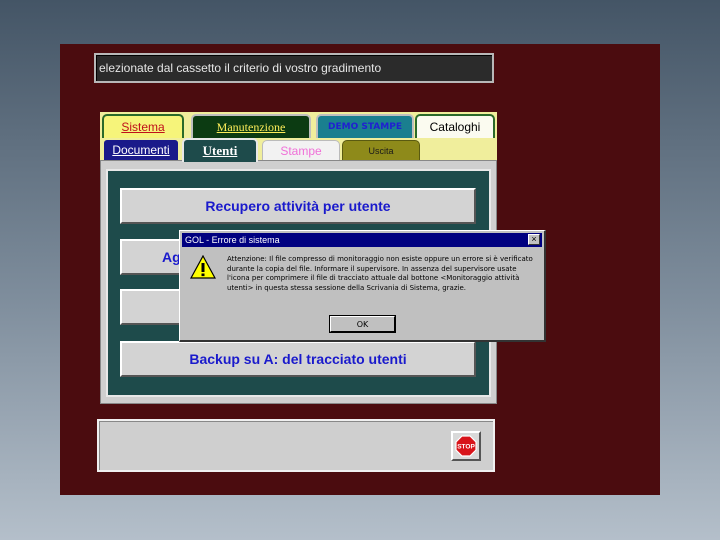  I want to click on tab-demo-stampe-label: DEMO STAMPE, so click(365, 127).